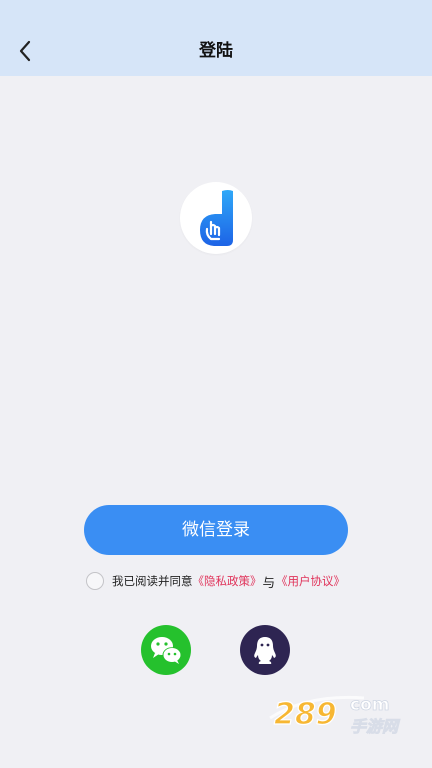 The width and height of the screenshot is (432, 768). What do you see at coordinates (369, 705) in the screenshot?
I see `watermark-suffix: com` at bounding box center [369, 705].